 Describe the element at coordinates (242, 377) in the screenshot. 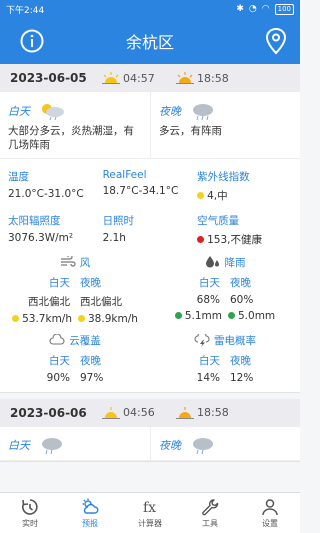

I see `thunder-night-value: 12%` at that location.